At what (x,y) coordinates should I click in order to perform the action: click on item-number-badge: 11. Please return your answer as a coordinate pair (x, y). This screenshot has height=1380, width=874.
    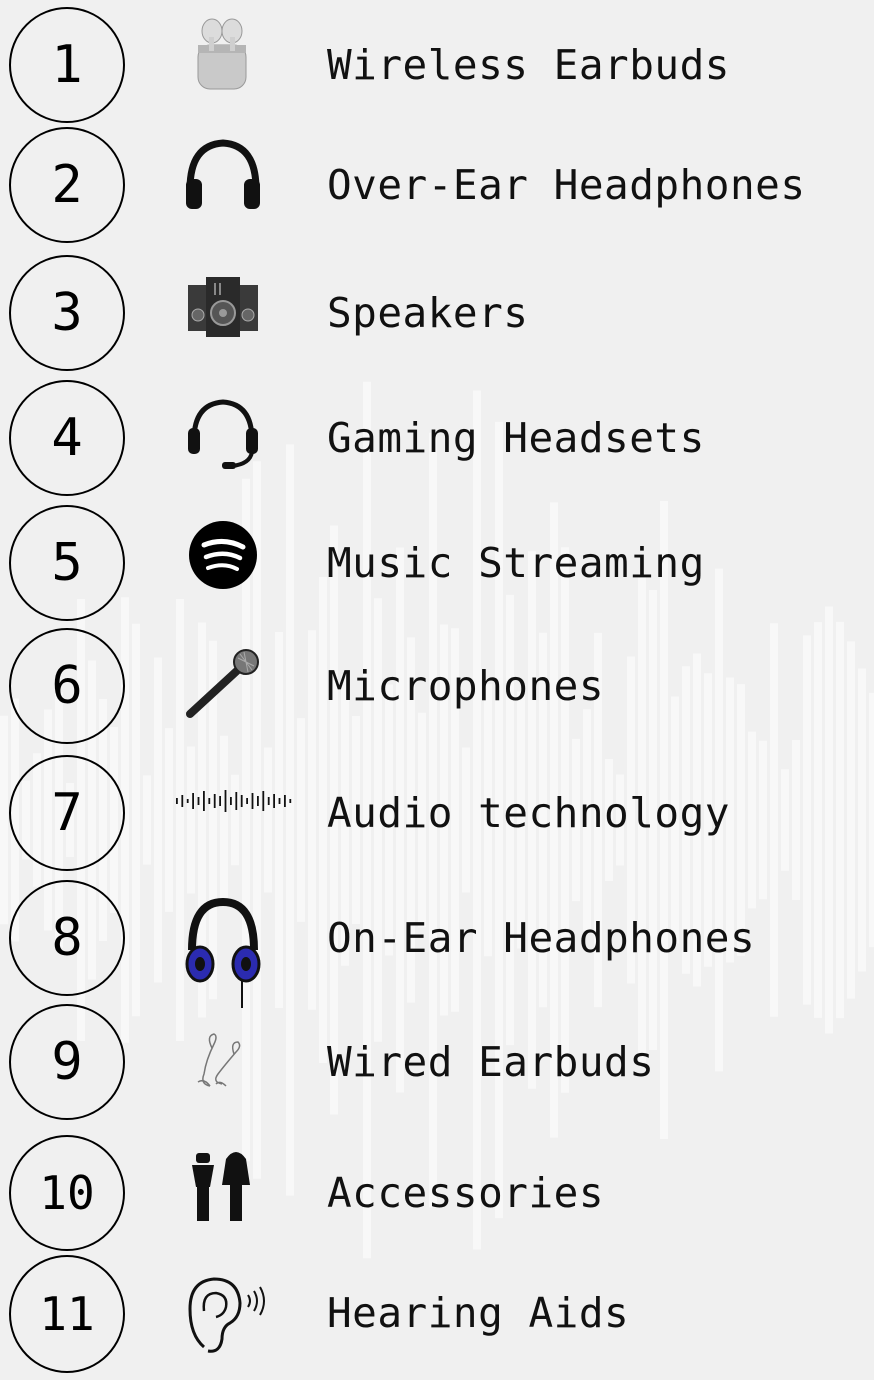
    Looking at the image, I should click on (67, 1314).